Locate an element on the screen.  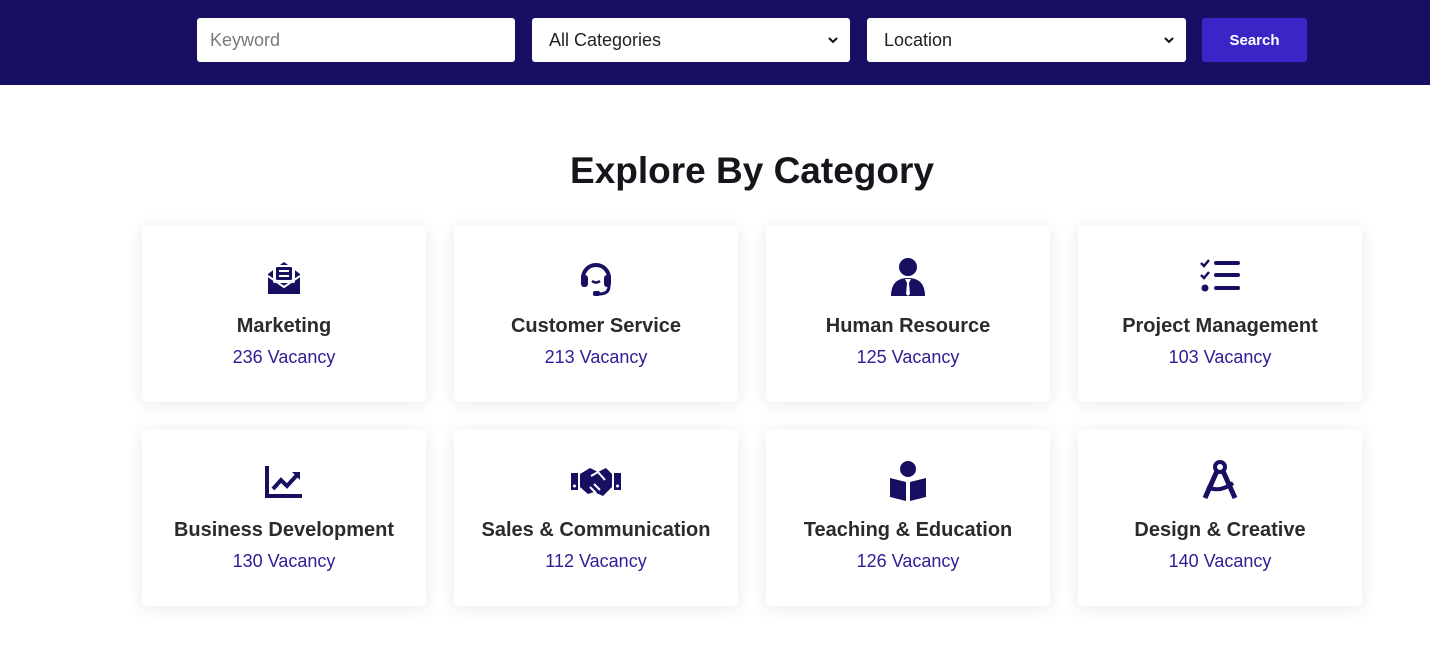
category-count: 140 Vacancy is located at coordinates (1220, 561).